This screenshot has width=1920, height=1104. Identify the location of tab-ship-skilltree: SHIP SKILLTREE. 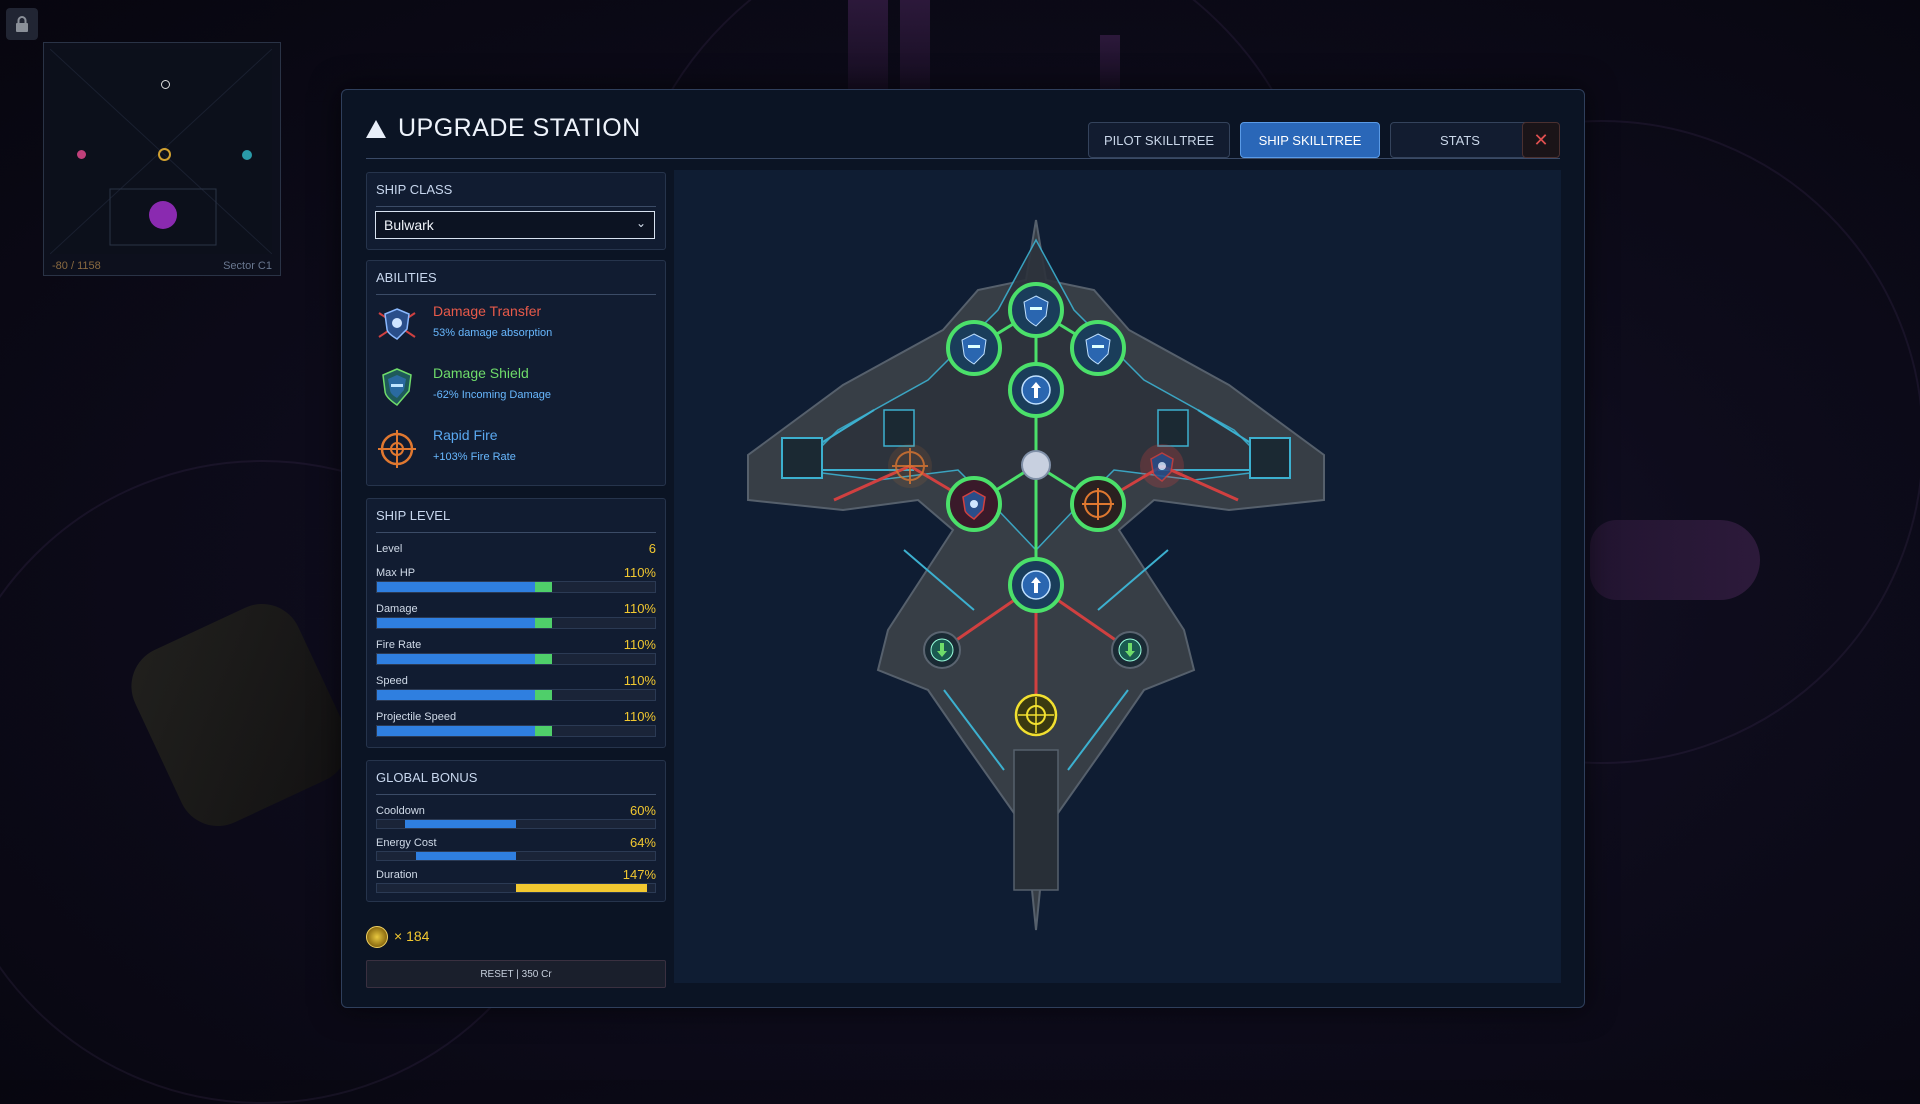
(1310, 140).